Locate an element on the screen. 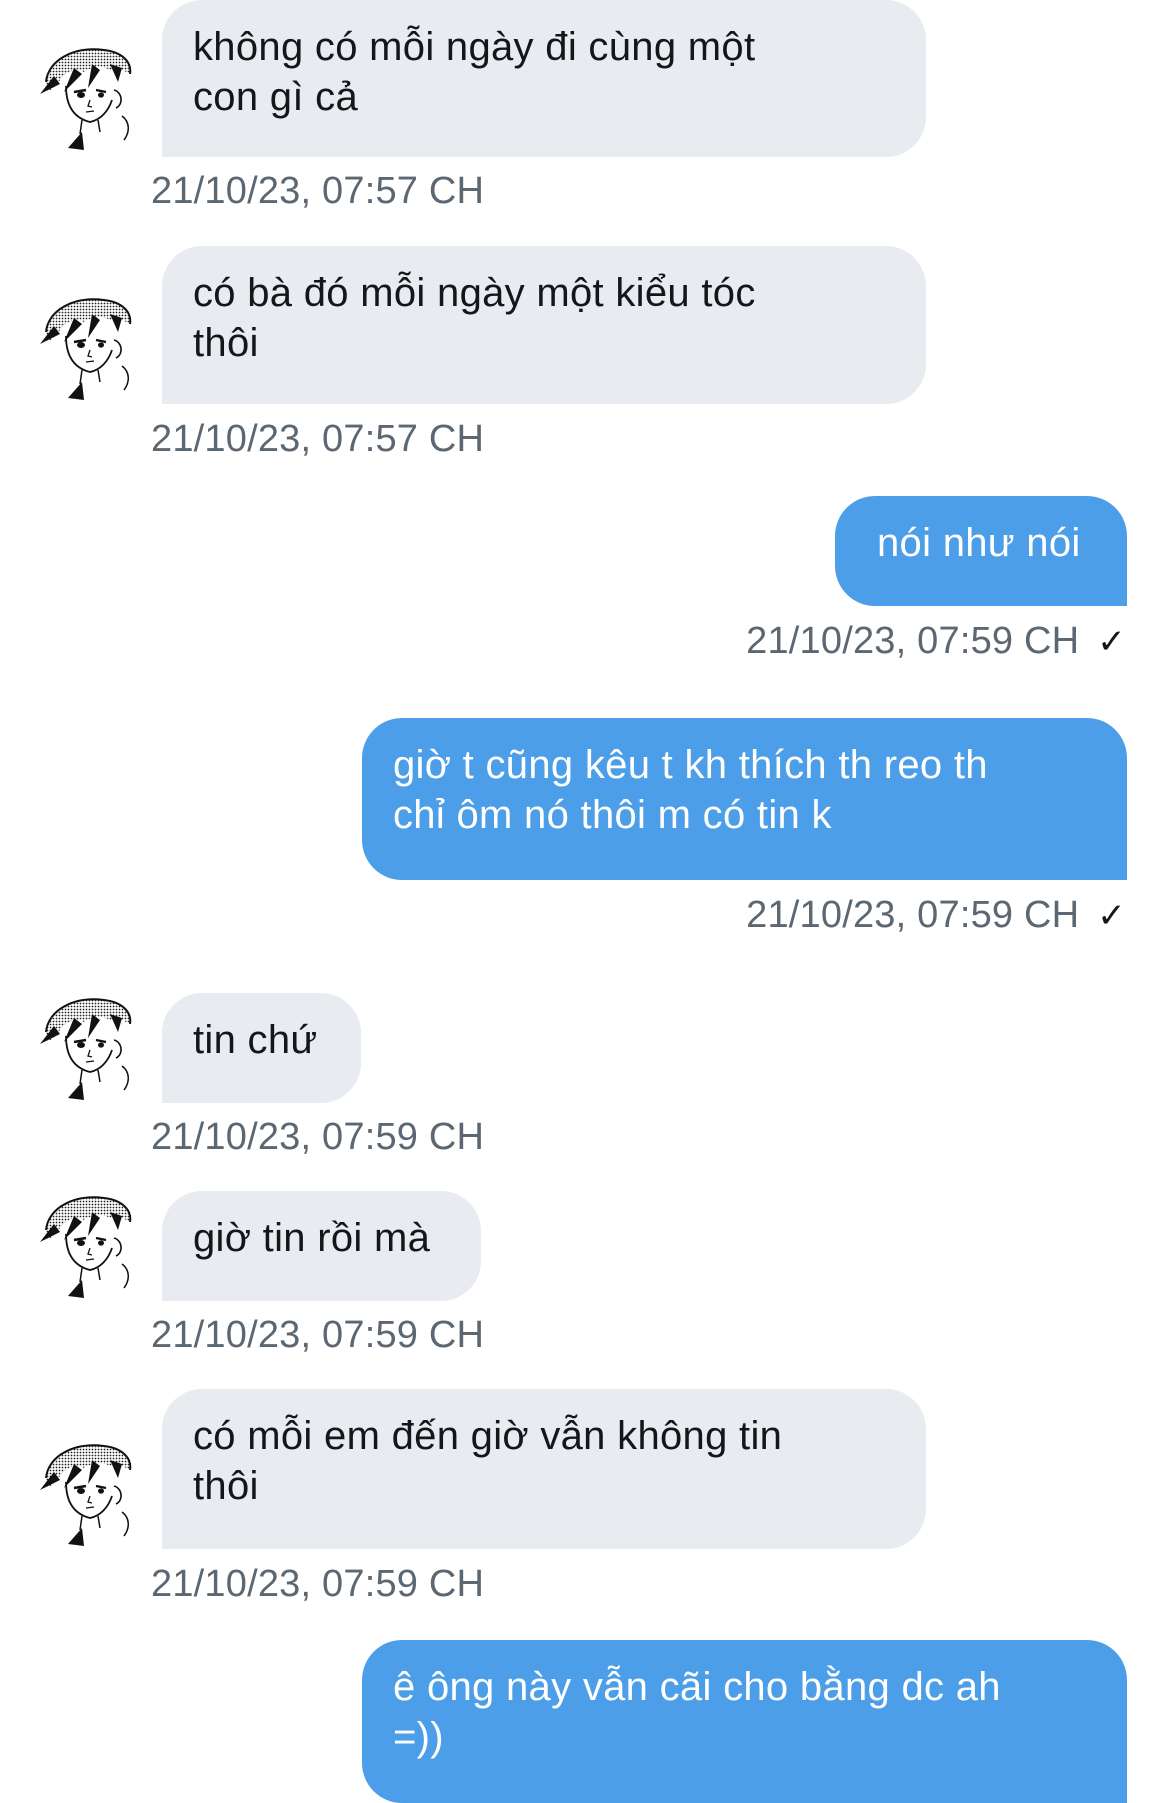 The width and height of the screenshot is (1170, 1803). message-bubble-incoming: giờ tin rồi mà is located at coordinates (321, 1246).